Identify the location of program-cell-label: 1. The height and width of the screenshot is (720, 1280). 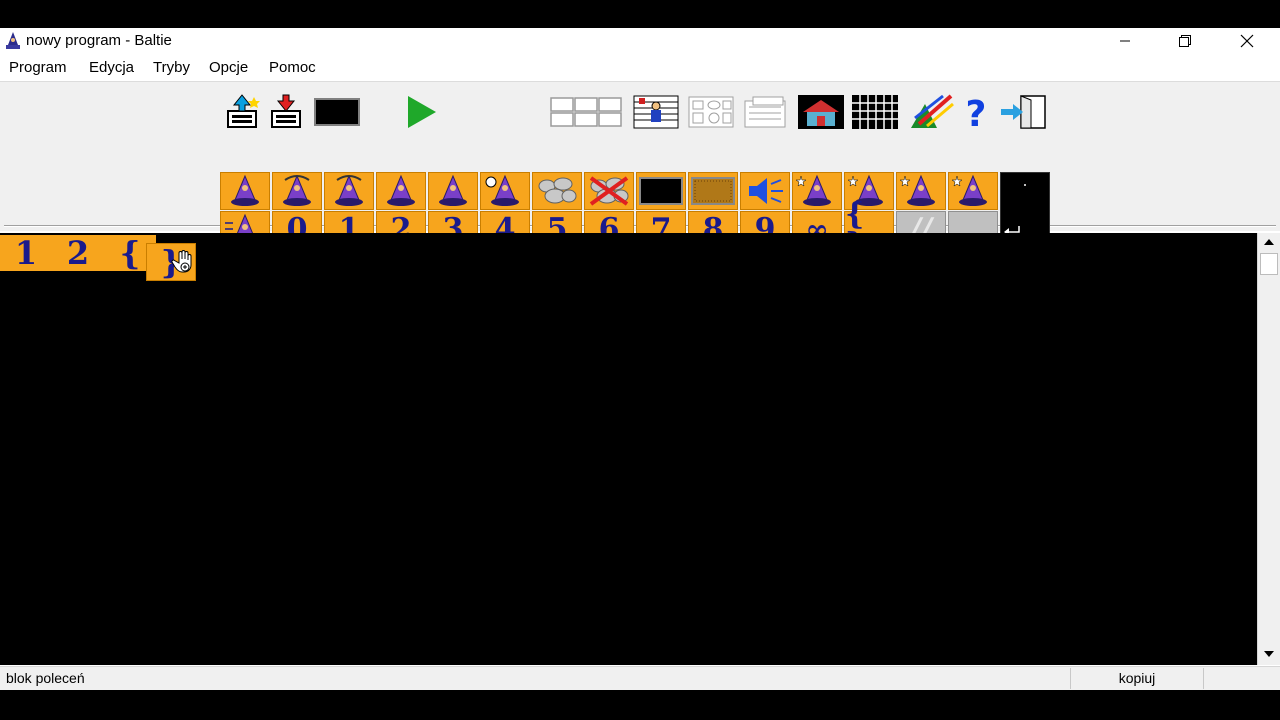
(26, 253).